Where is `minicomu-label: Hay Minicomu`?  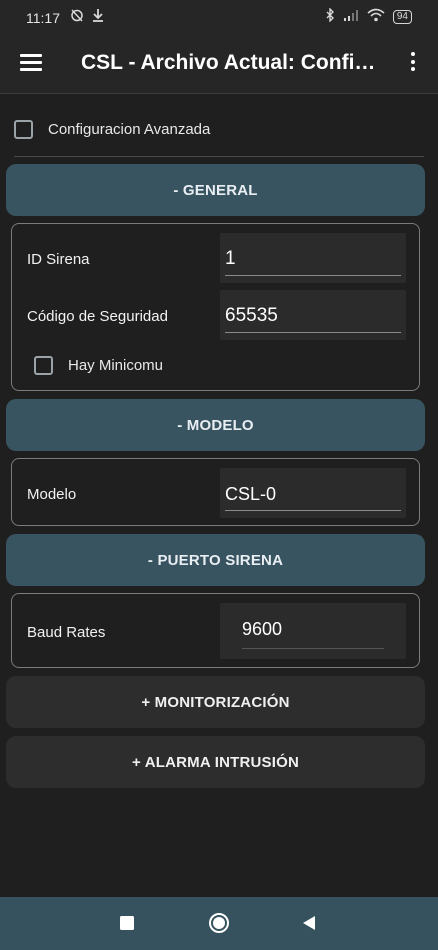
minicomu-label: Hay Minicomu is located at coordinates (116, 365).